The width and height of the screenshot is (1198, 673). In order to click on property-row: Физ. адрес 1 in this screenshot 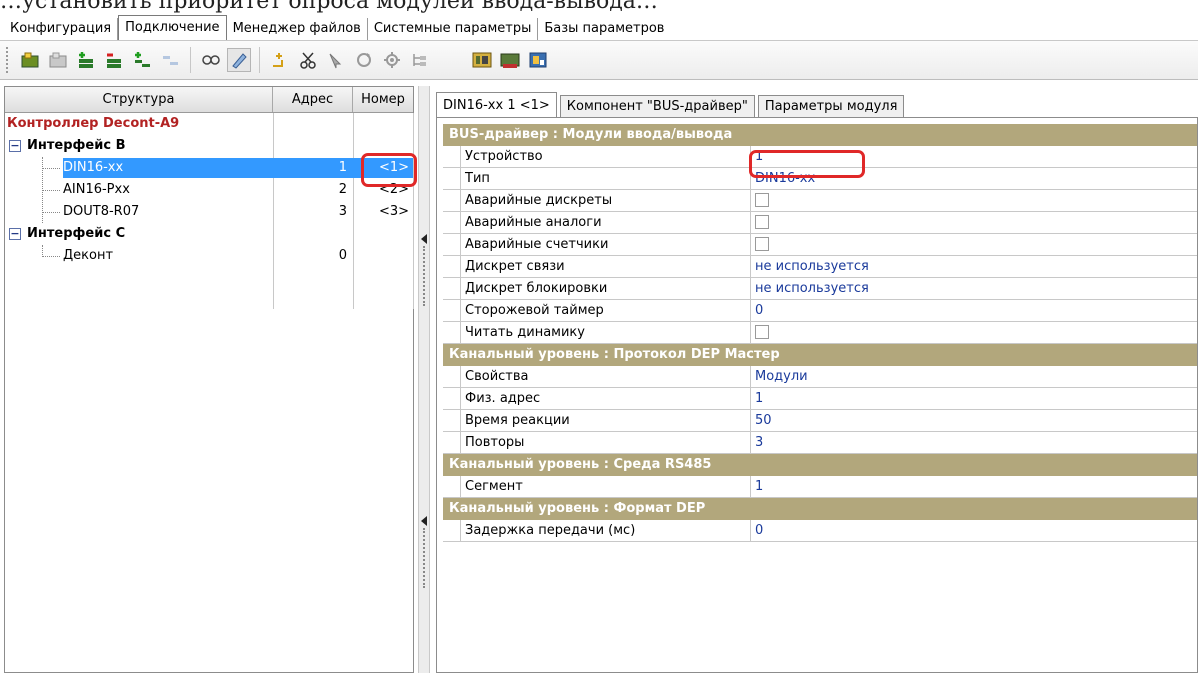, I will do `click(820, 399)`.